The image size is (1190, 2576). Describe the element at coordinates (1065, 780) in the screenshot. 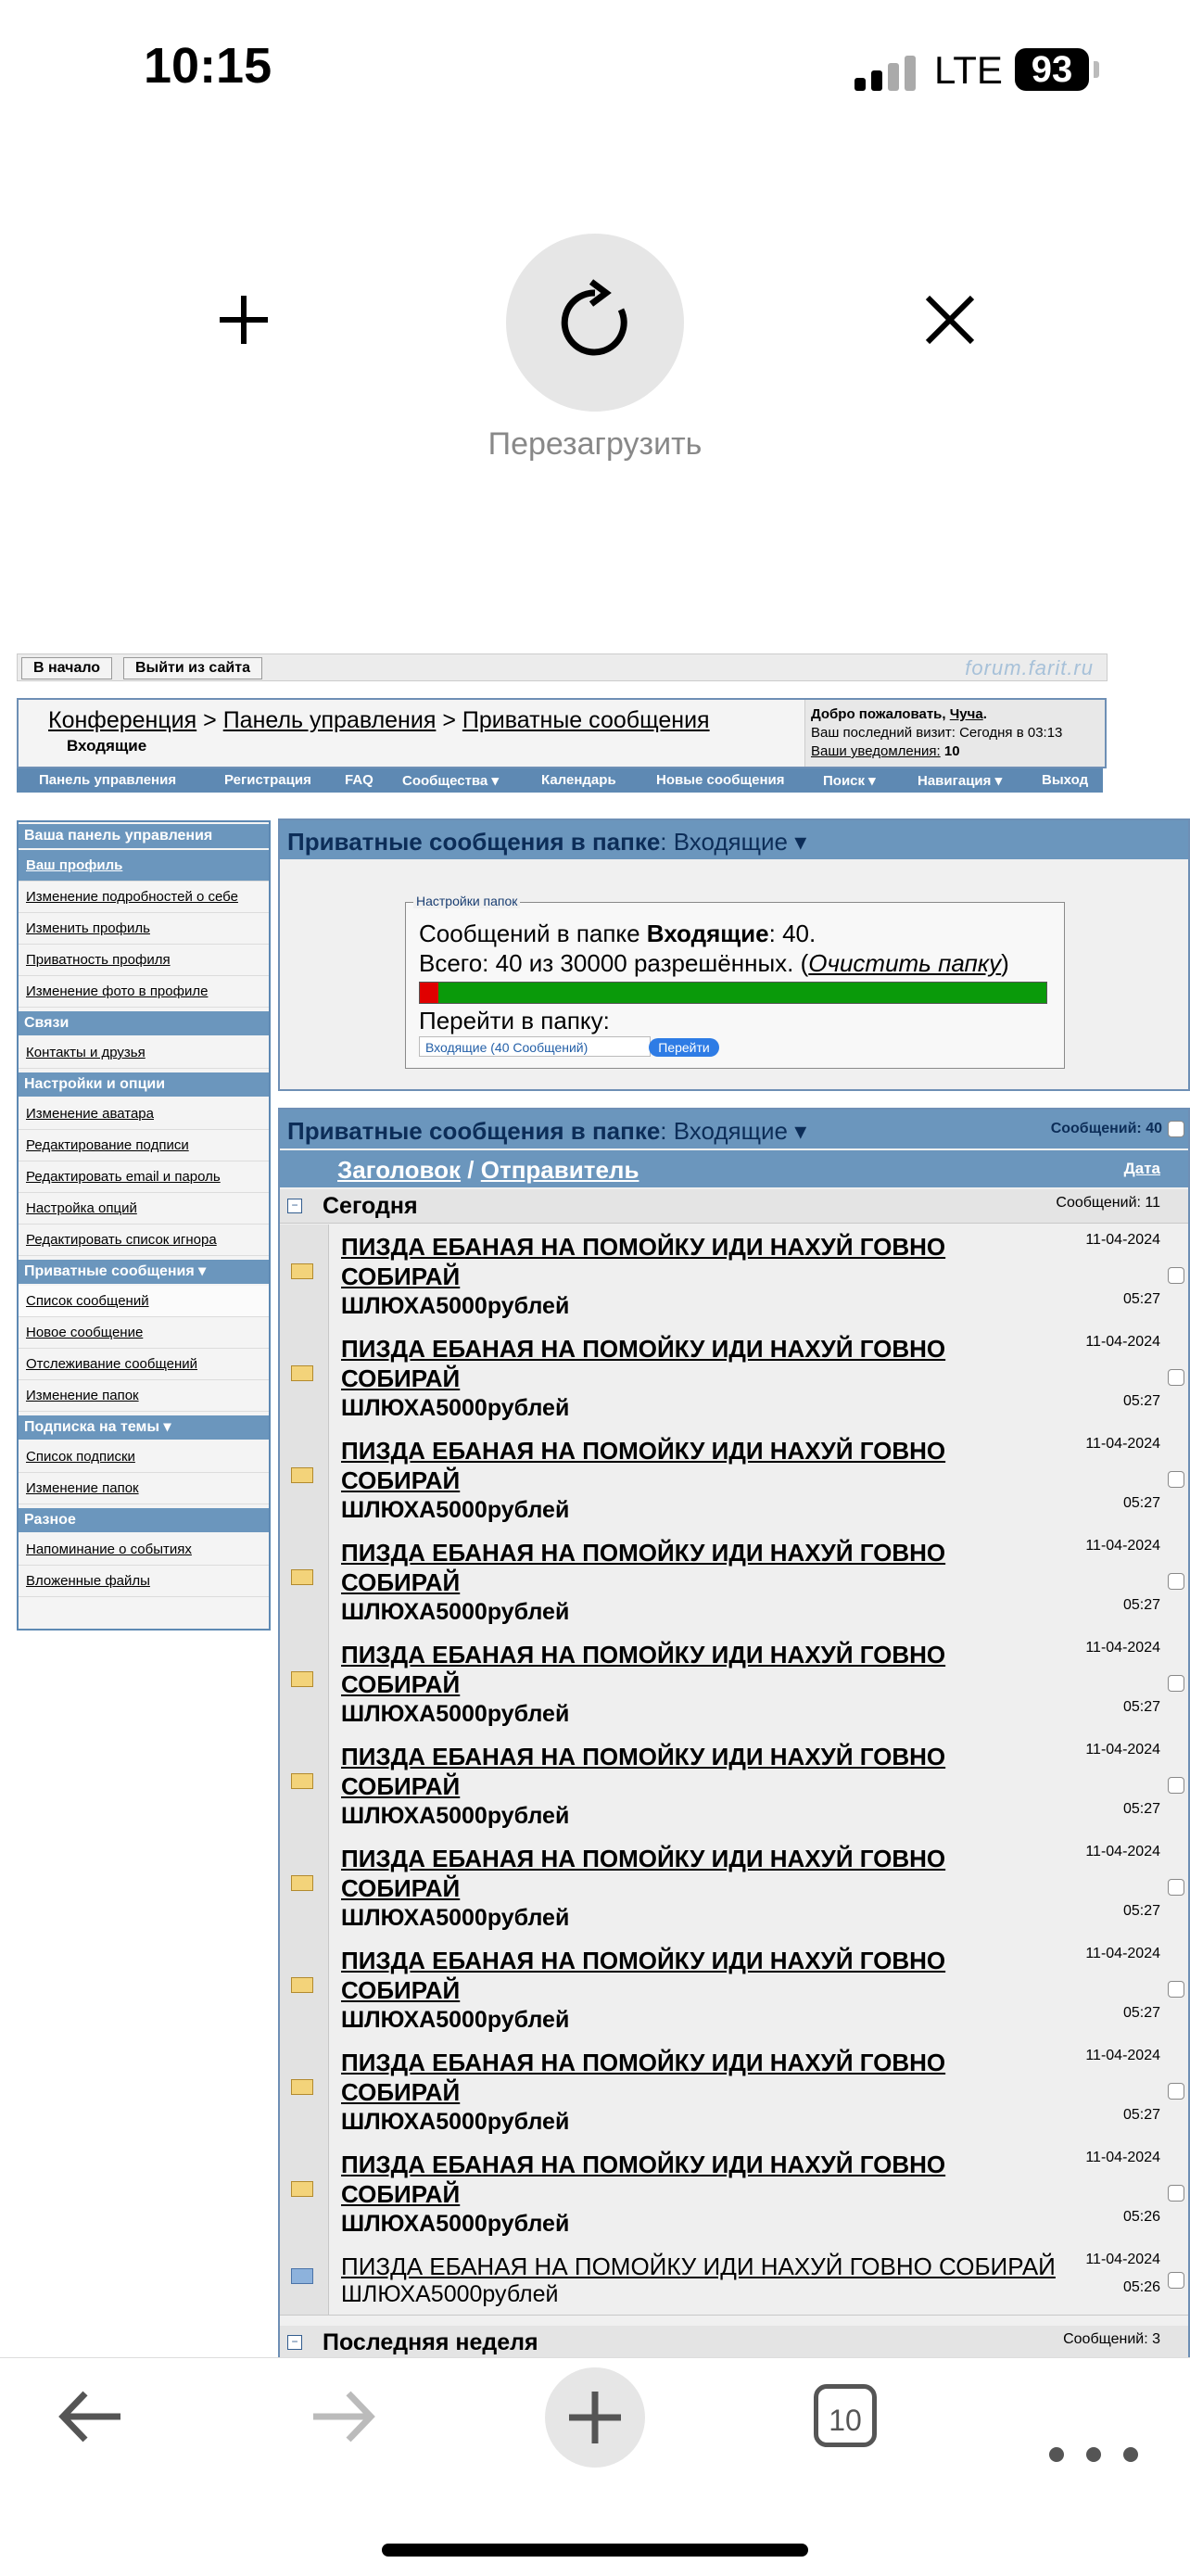

I see `nav-logout: Выход` at that location.